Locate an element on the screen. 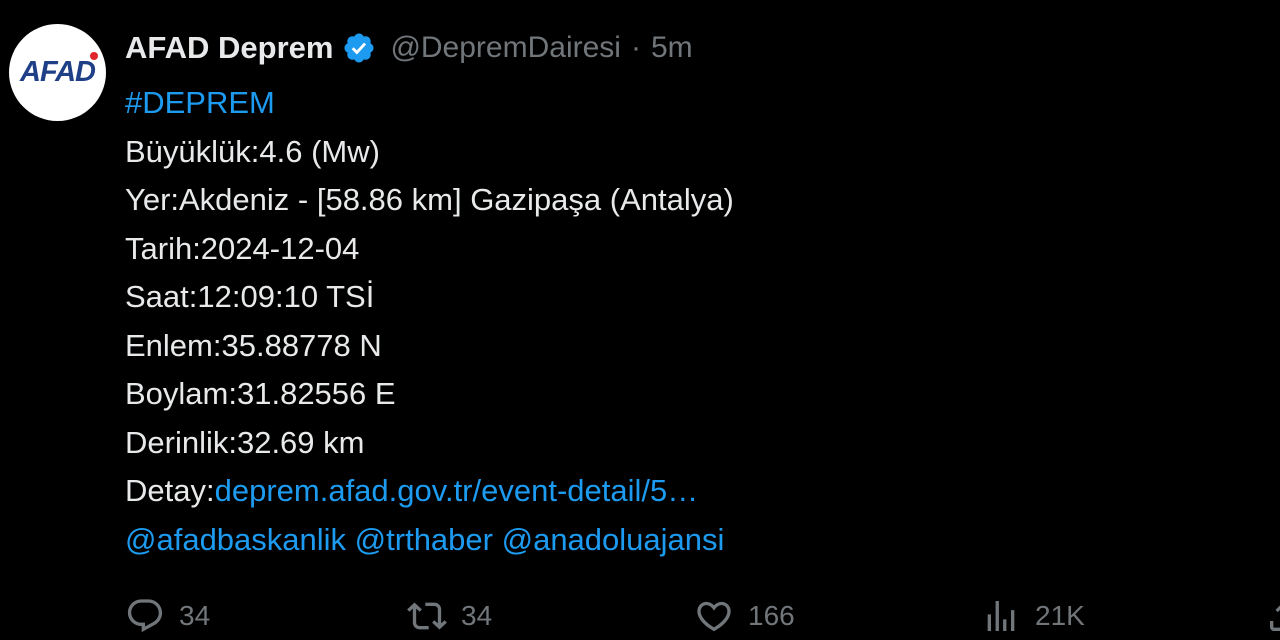  repost-icon is located at coordinates (427, 616).